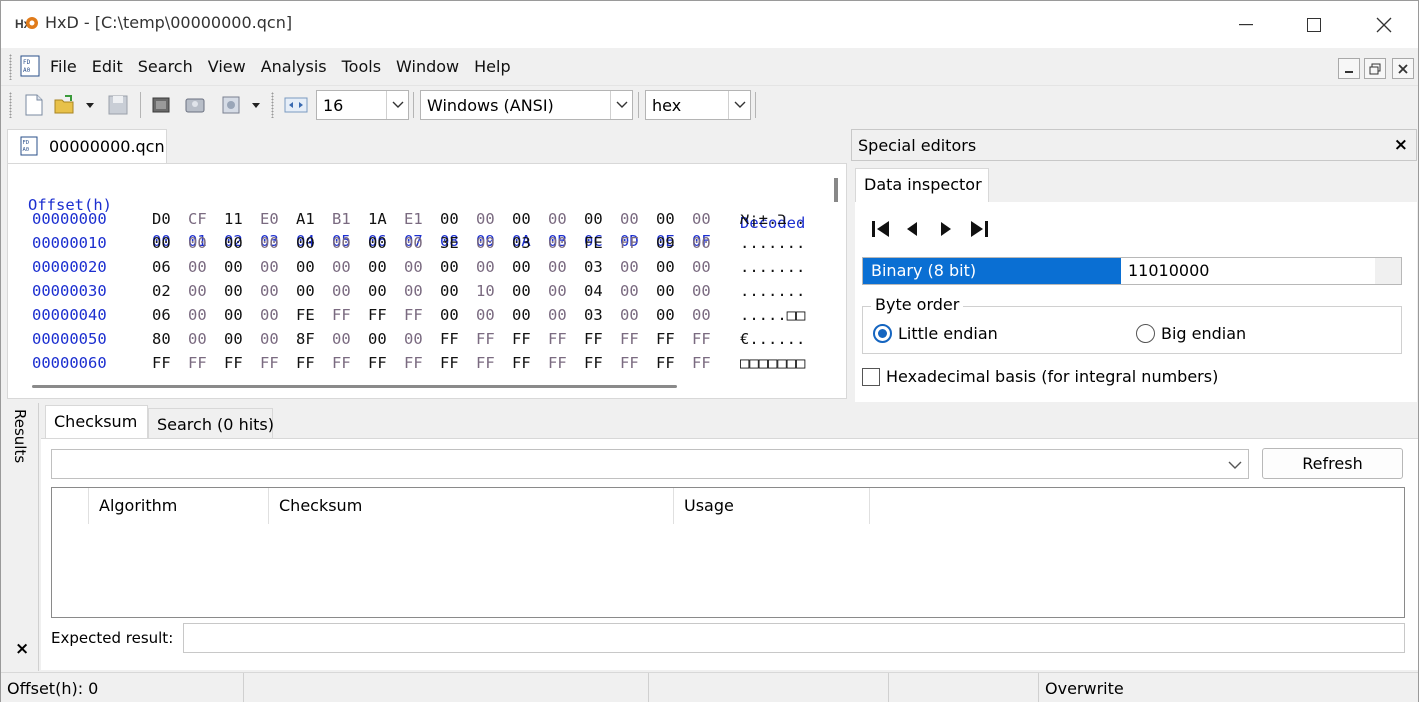 The image size is (1419, 702). Describe the element at coordinates (294, 66) in the screenshot. I see `menu-analysis: Analysis` at that location.